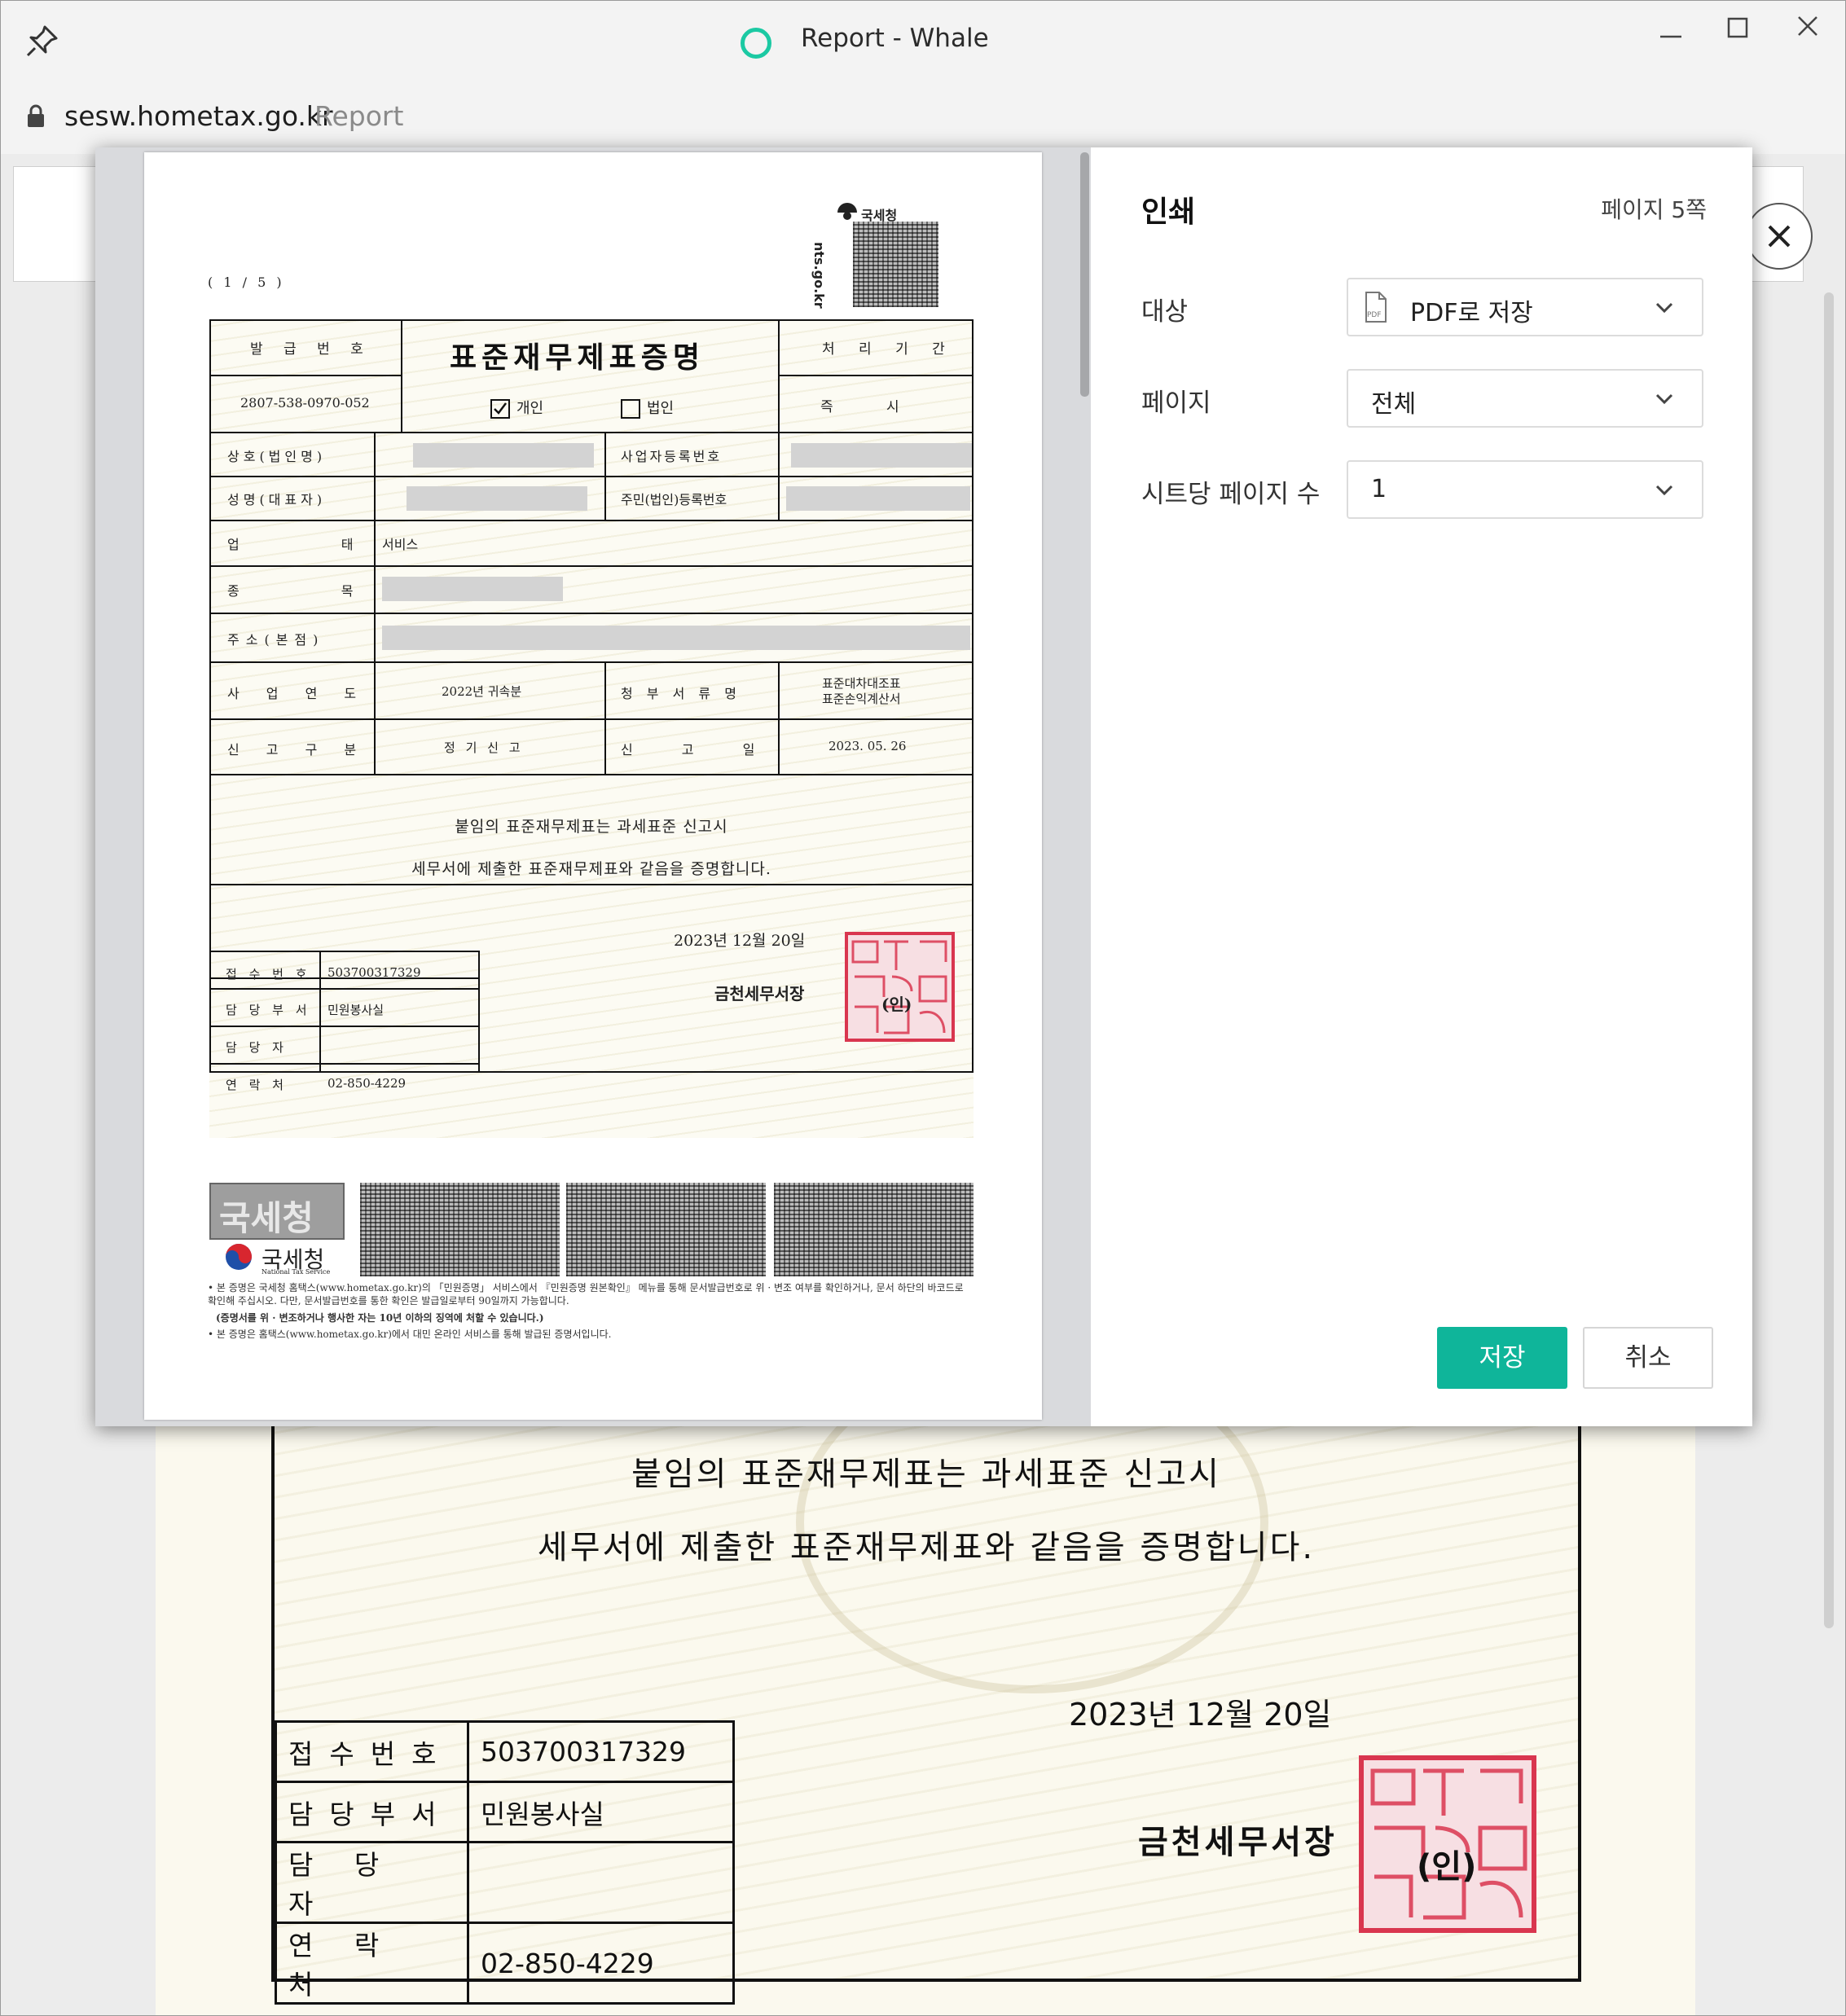 The width and height of the screenshot is (1846, 2016). Describe the element at coordinates (36, 115) in the screenshot. I see `lock-icon` at that location.